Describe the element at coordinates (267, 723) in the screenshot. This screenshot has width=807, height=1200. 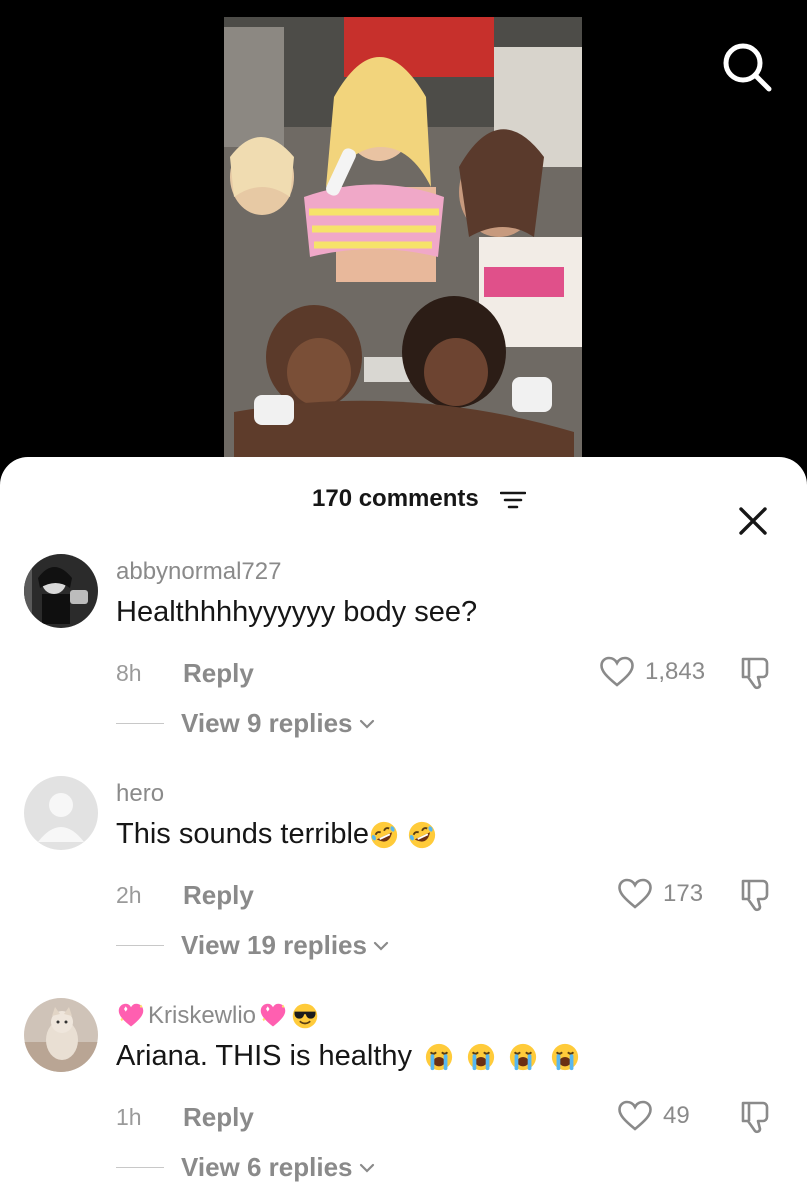
I see `view-replies-label: View 9 replies` at that location.